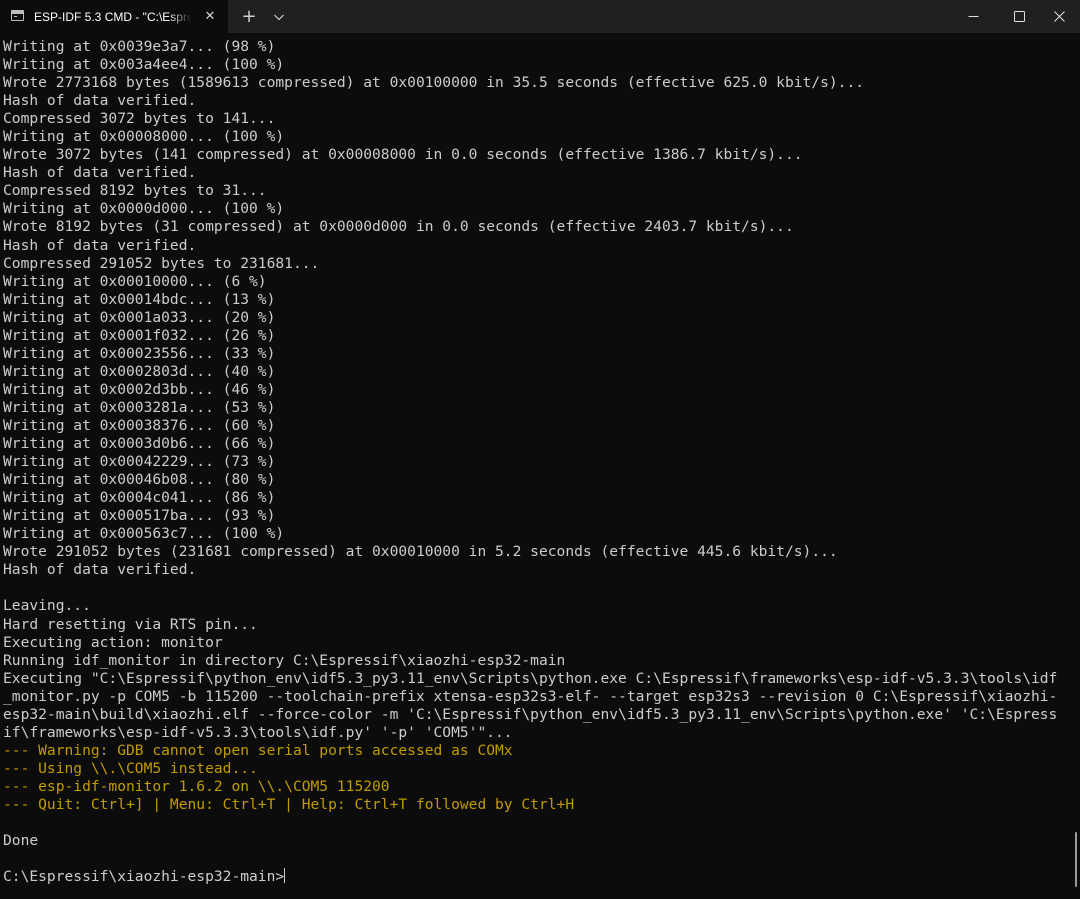 This screenshot has width=1080, height=899. What do you see at coordinates (144, 137) in the screenshot?
I see `terminal-line: Writing at 0x00008000... (100 %)` at bounding box center [144, 137].